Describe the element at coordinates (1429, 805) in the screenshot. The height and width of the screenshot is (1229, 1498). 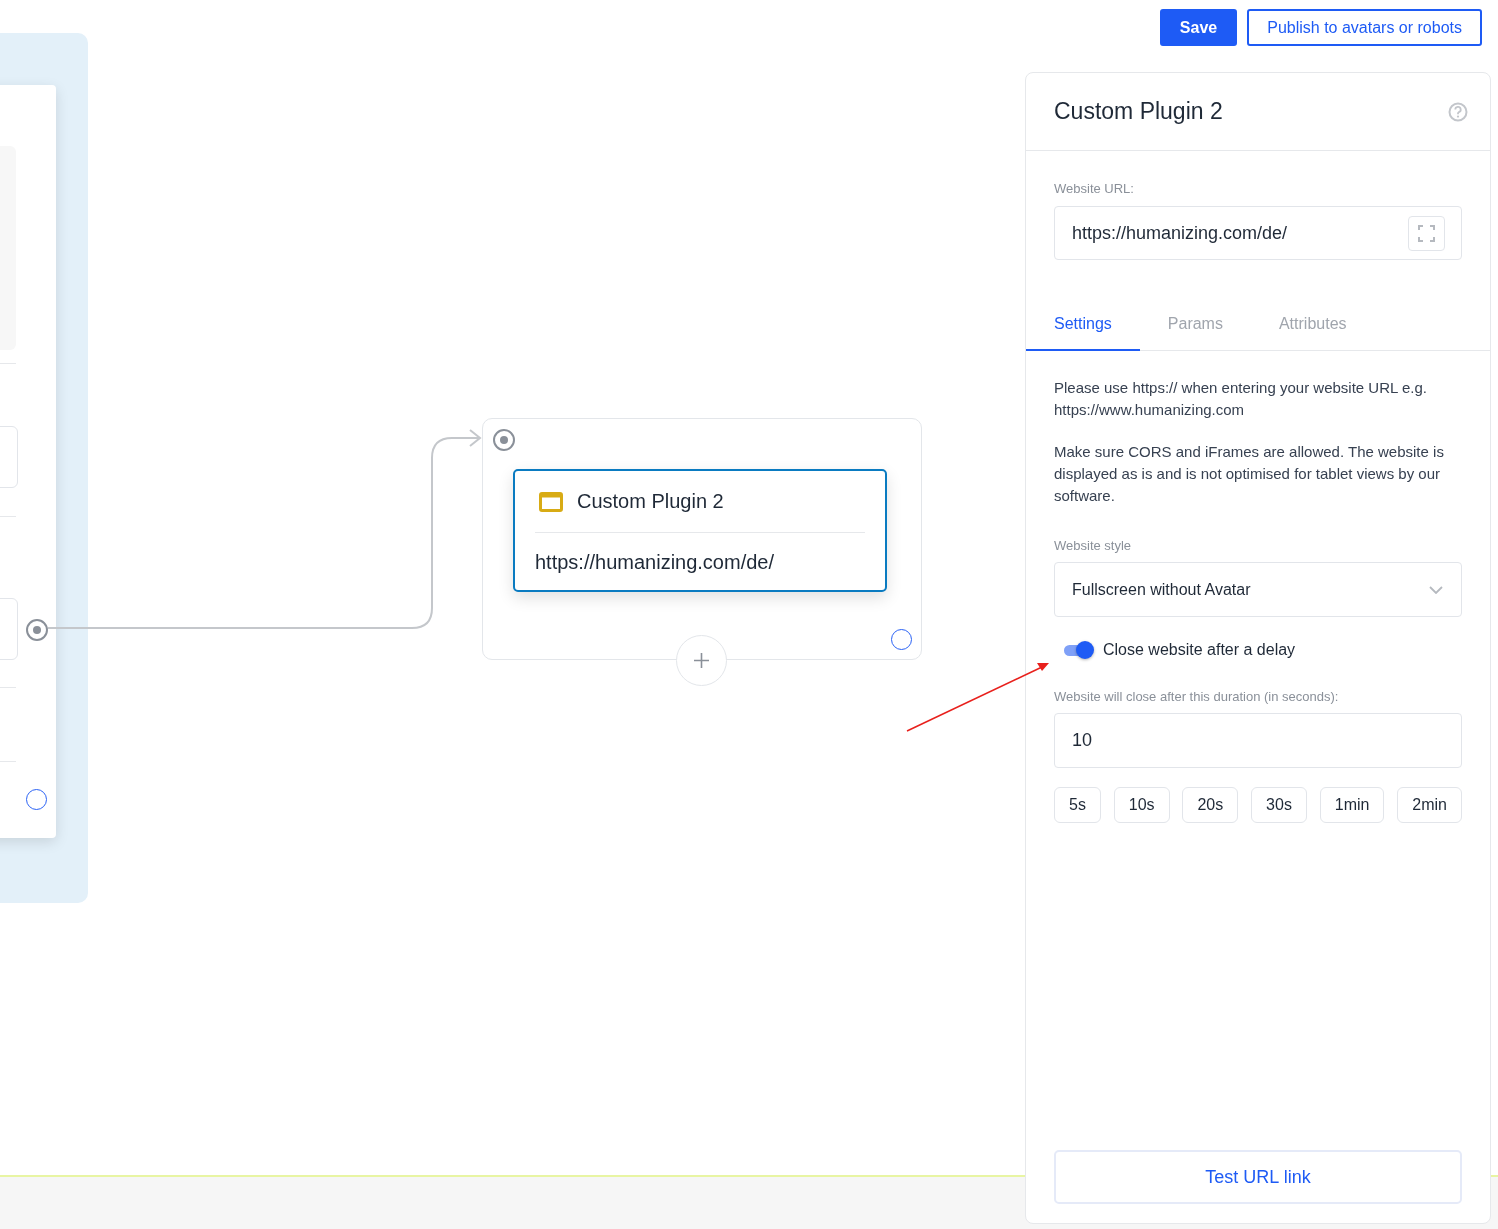
I see `duration-preset-button: 2min` at that location.